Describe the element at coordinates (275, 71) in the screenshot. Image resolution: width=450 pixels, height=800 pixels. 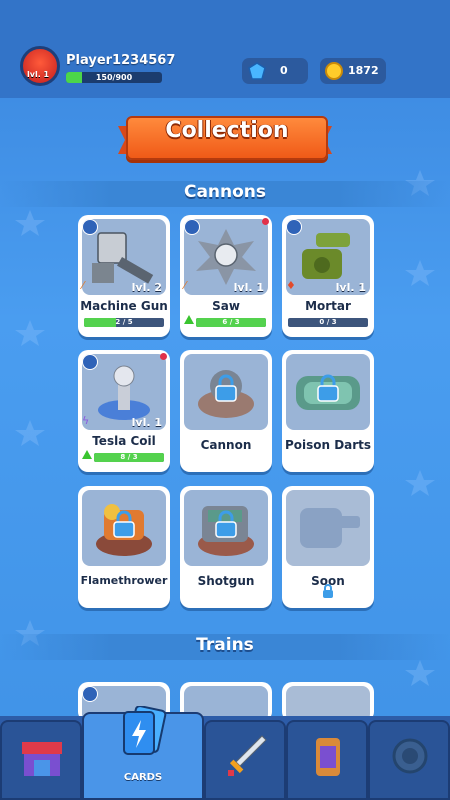
I see `gems-counter: 0` at that location.